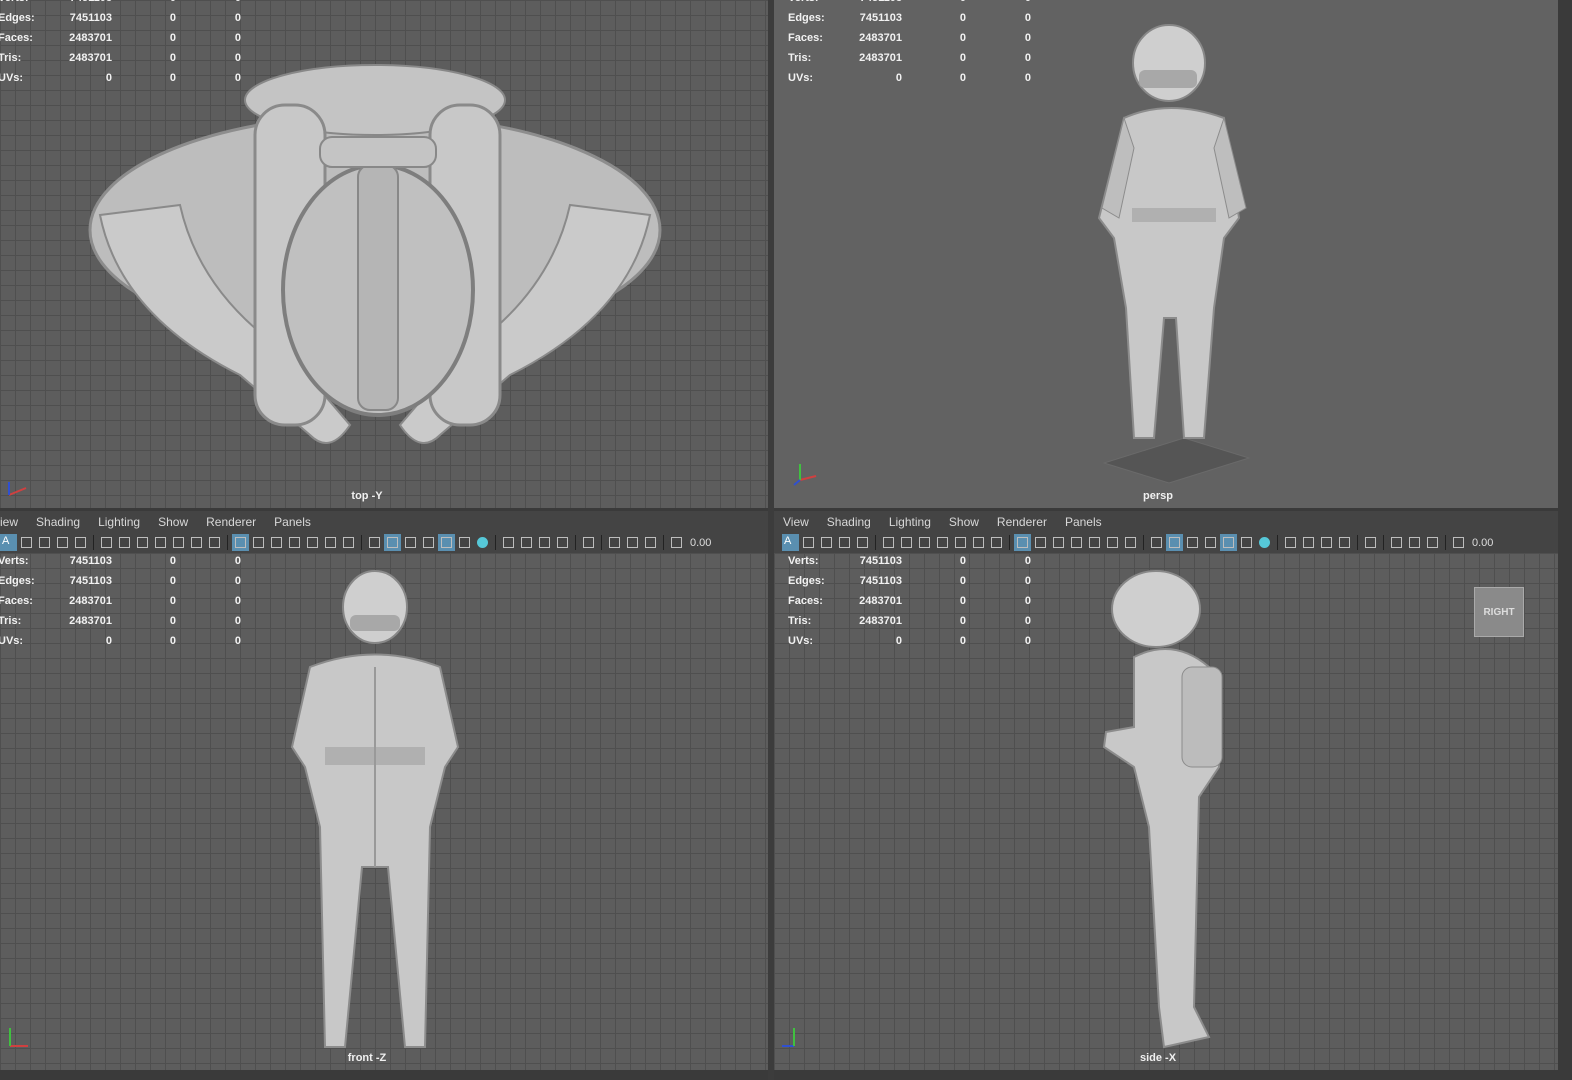 Image resolution: width=1572 pixels, height=1080 pixels. What do you see at coordinates (1499, 612) in the screenshot?
I see `view-cube: RIGHT` at bounding box center [1499, 612].